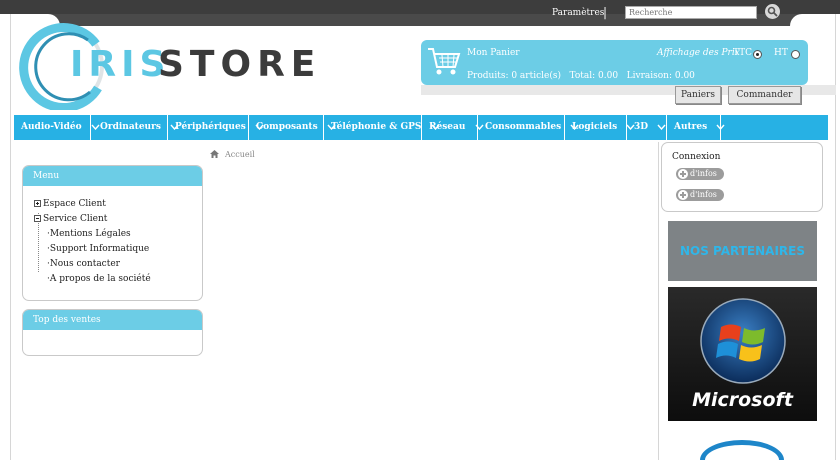 The width and height of the screenshot is (840, 460). I want to click on menu-item-label: Nous contacter, so click(84, 264).